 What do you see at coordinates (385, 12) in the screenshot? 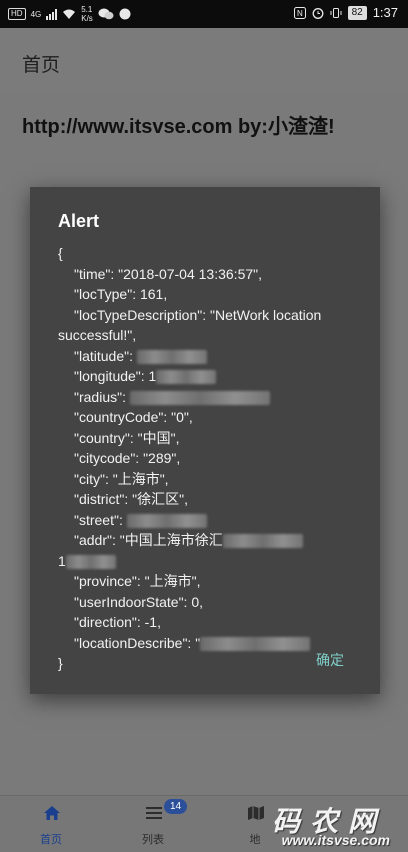
I see `status-time: 1:37` at bounding box center [385, 12].